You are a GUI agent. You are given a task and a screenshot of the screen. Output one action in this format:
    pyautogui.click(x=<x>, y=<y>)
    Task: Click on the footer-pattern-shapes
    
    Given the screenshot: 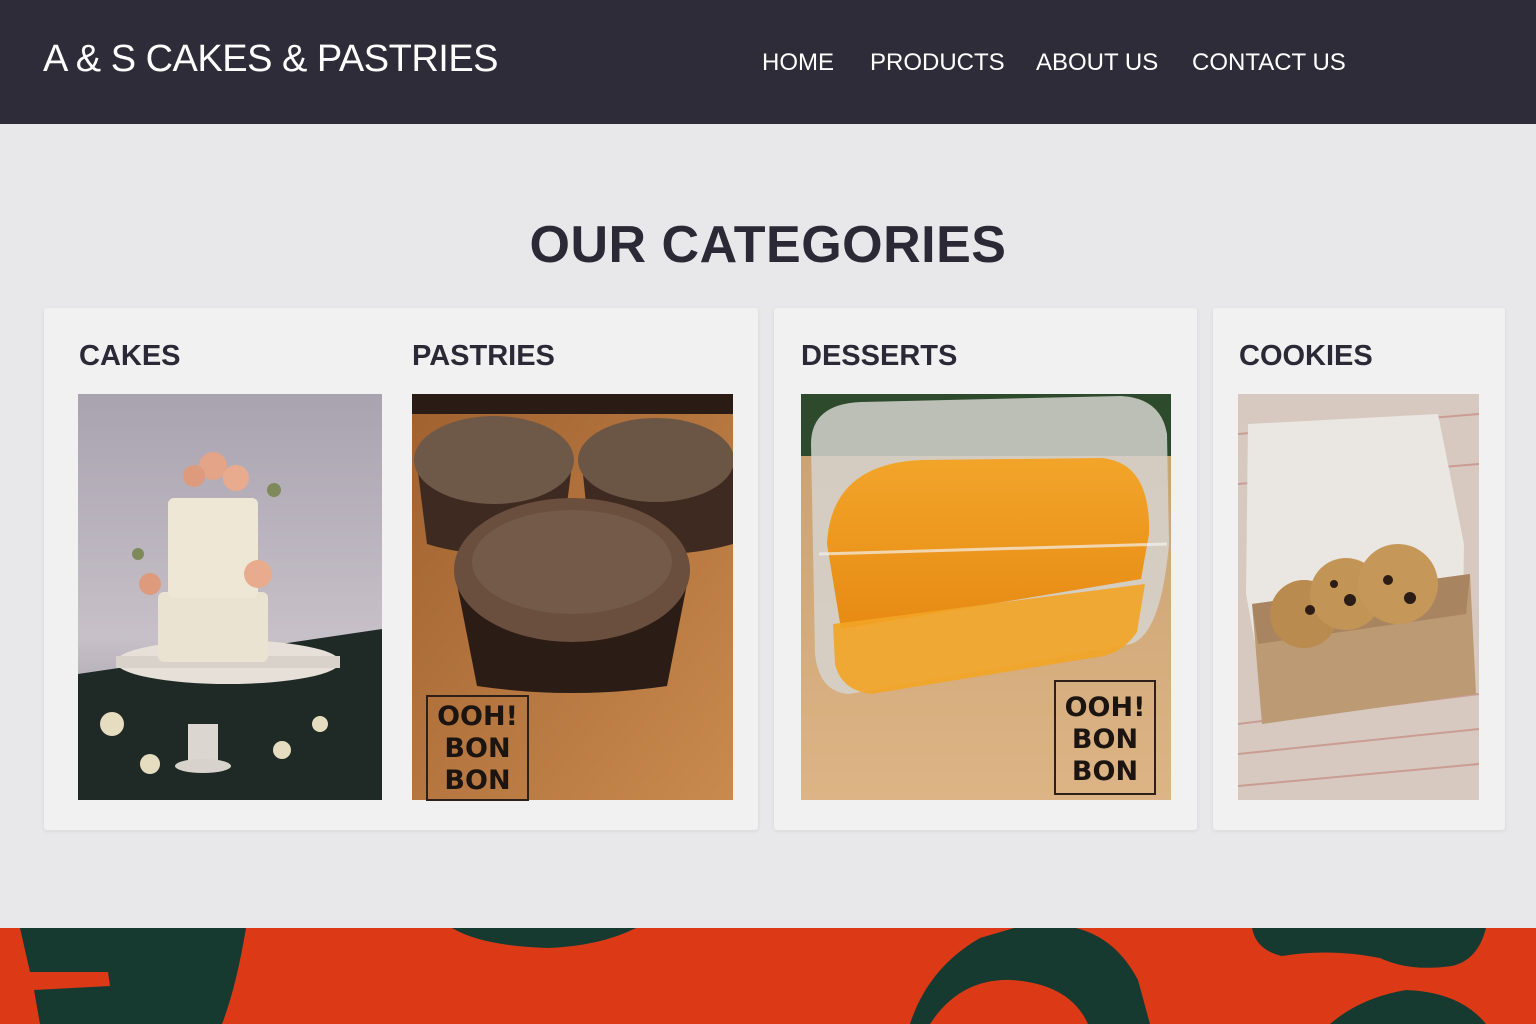 What is the action you would take?
    pyautogui.click(x=753, y=976)
    